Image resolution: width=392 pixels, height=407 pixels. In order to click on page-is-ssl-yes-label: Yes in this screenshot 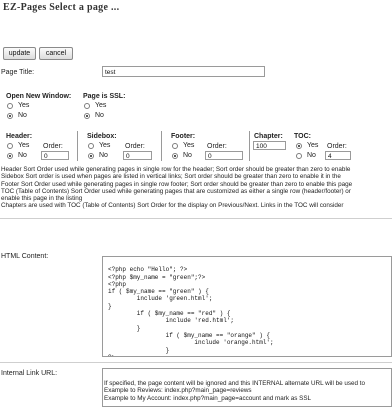, I will do `click(101, 105)`.